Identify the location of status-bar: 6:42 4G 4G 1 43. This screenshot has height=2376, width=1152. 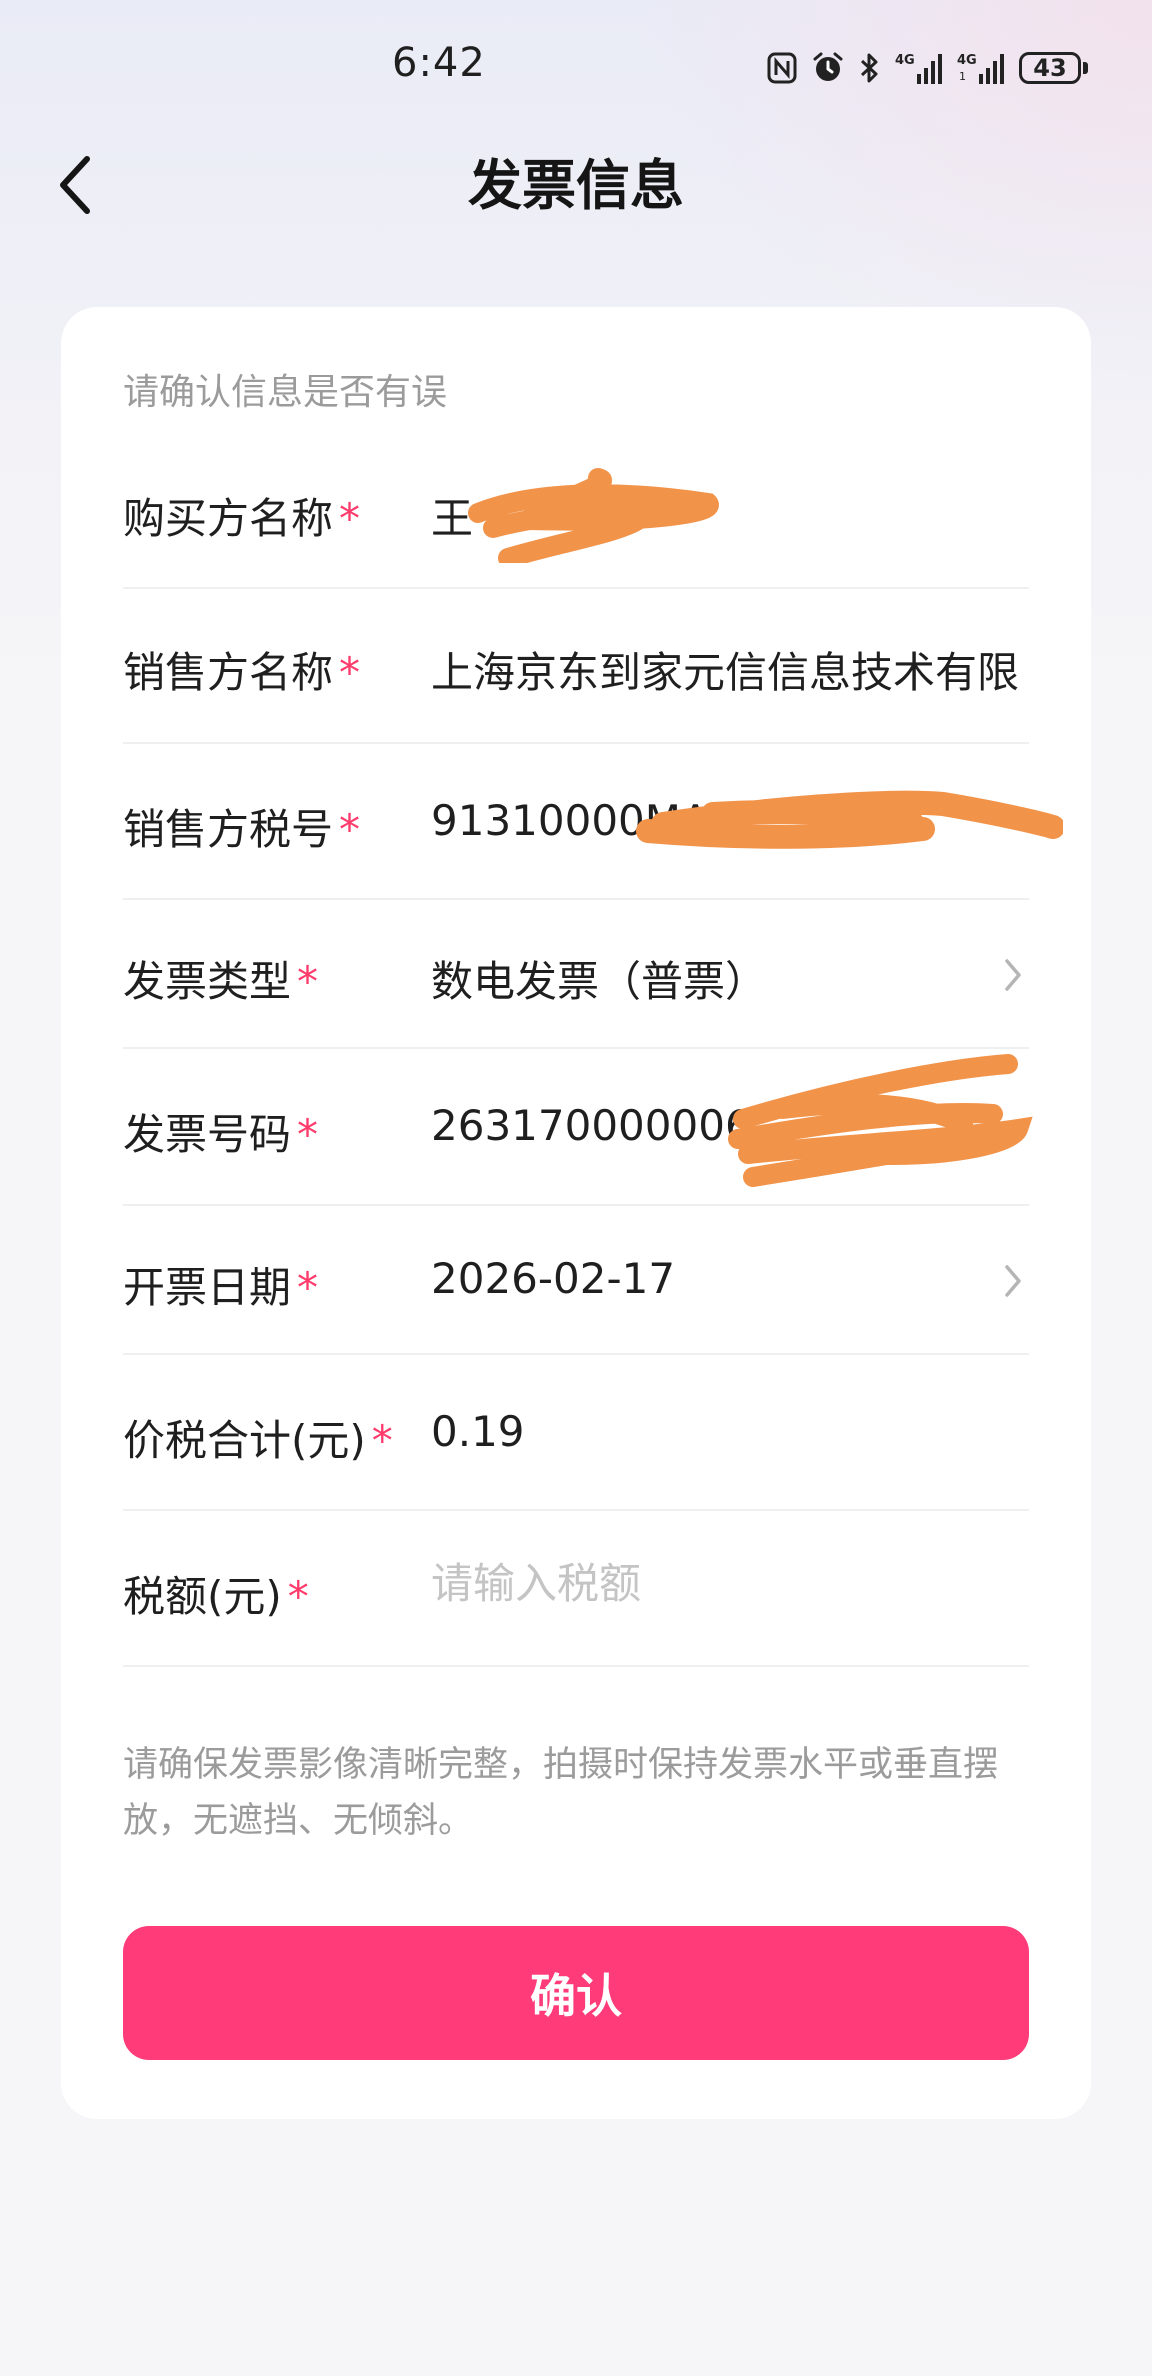
(576, 65).